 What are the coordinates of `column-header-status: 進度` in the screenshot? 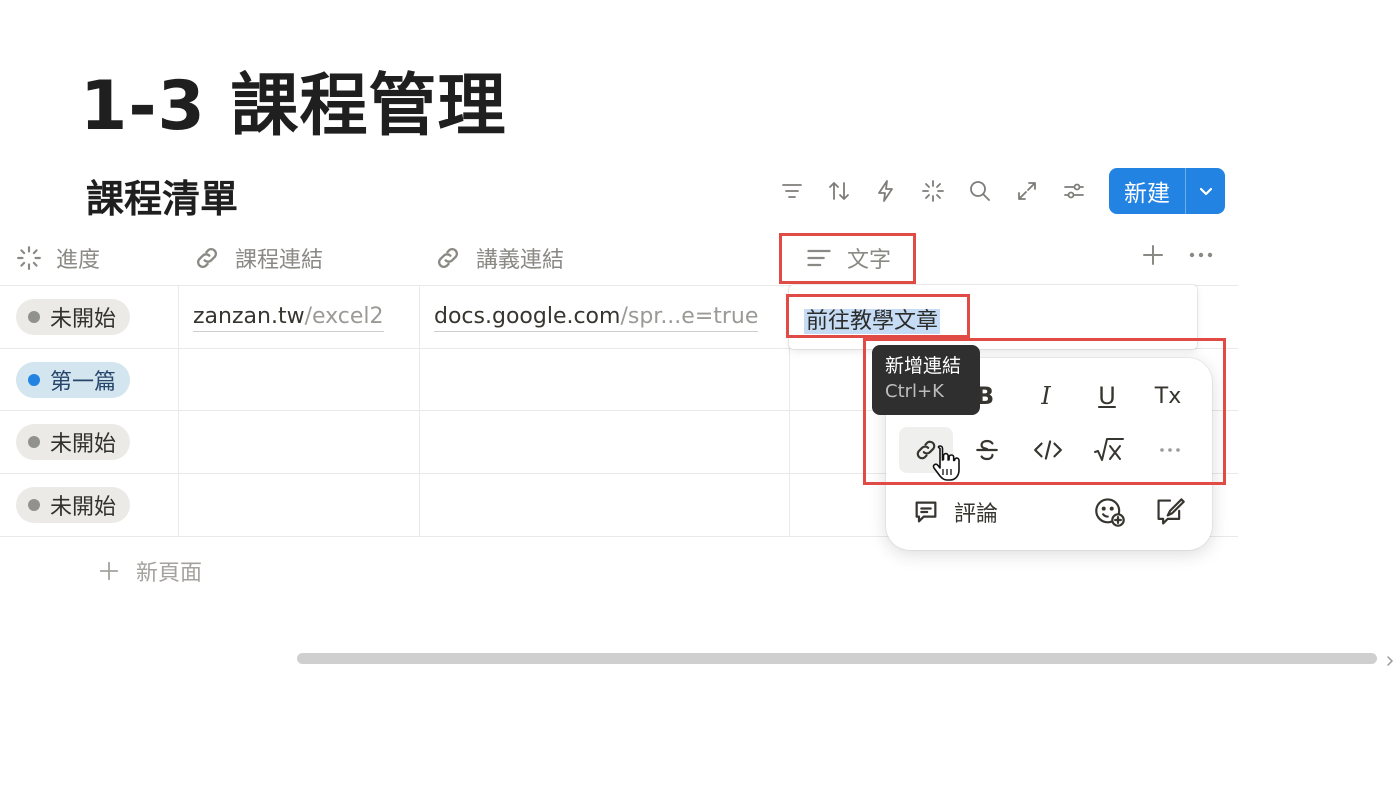 It's located at (58, 258).